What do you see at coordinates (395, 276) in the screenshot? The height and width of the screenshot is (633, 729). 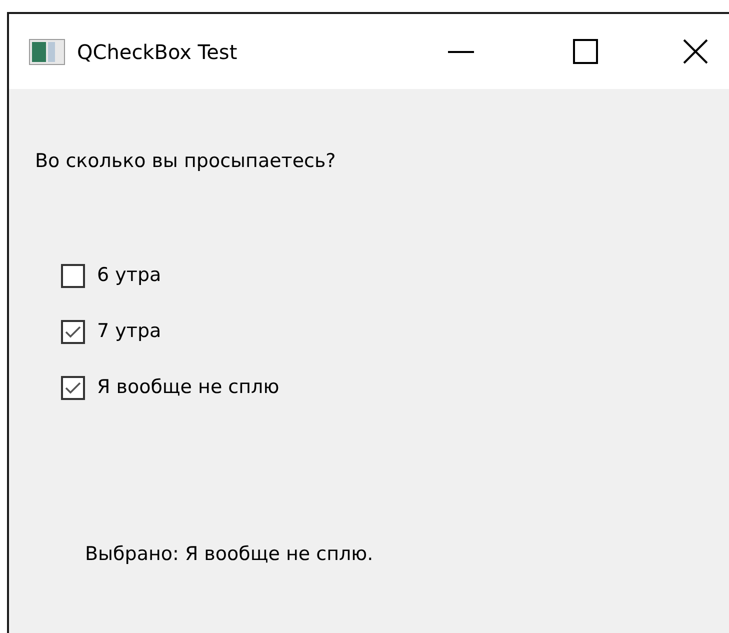 I see `checkbox-option: 6 утра` at bounding box center [395, 276].